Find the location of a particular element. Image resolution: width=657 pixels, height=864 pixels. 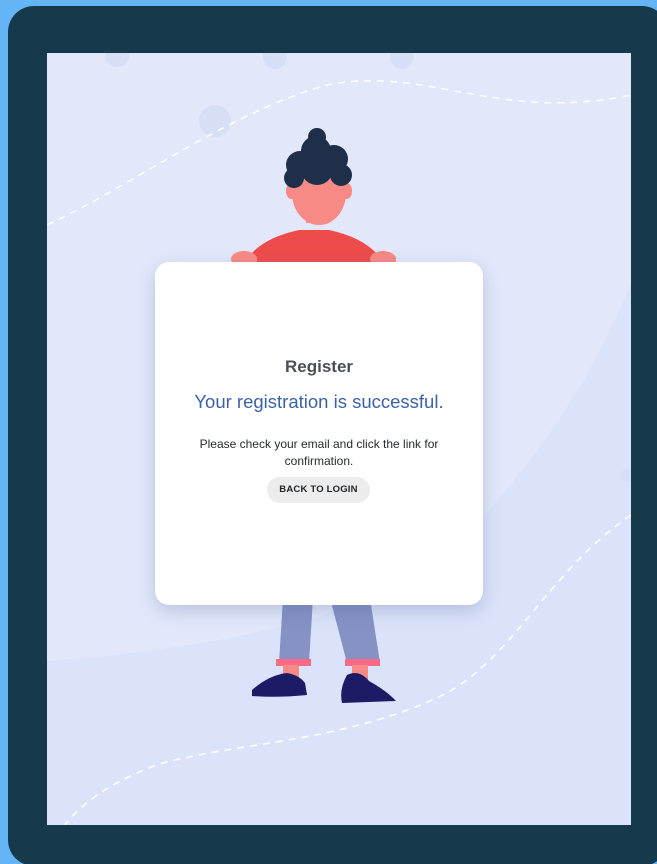

shirt is located at coordinates (314, 247).